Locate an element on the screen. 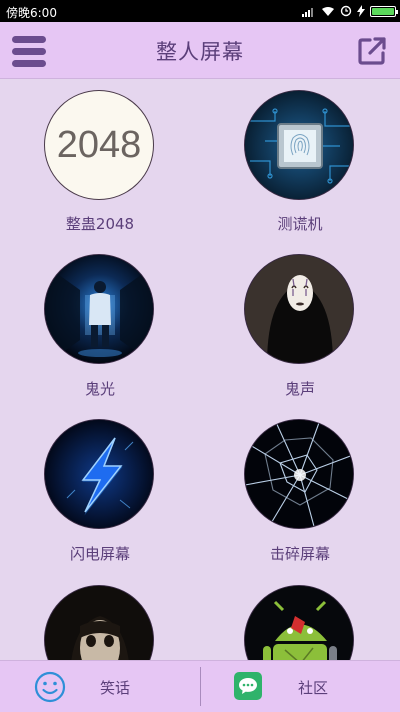  tab-community: 社区 is located at coordinates (300, 686).